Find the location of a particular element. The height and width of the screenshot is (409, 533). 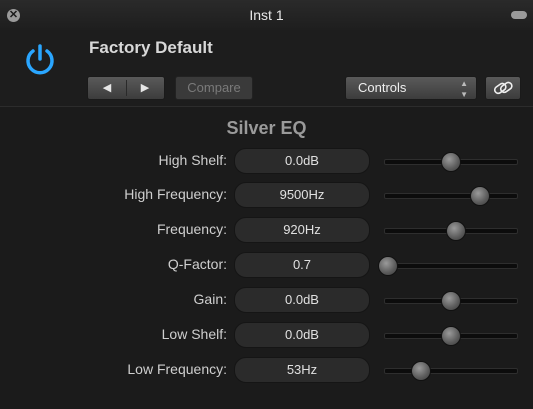

parameter-row: Q-Factor: 0.7 is located at coordinates (266, 265).